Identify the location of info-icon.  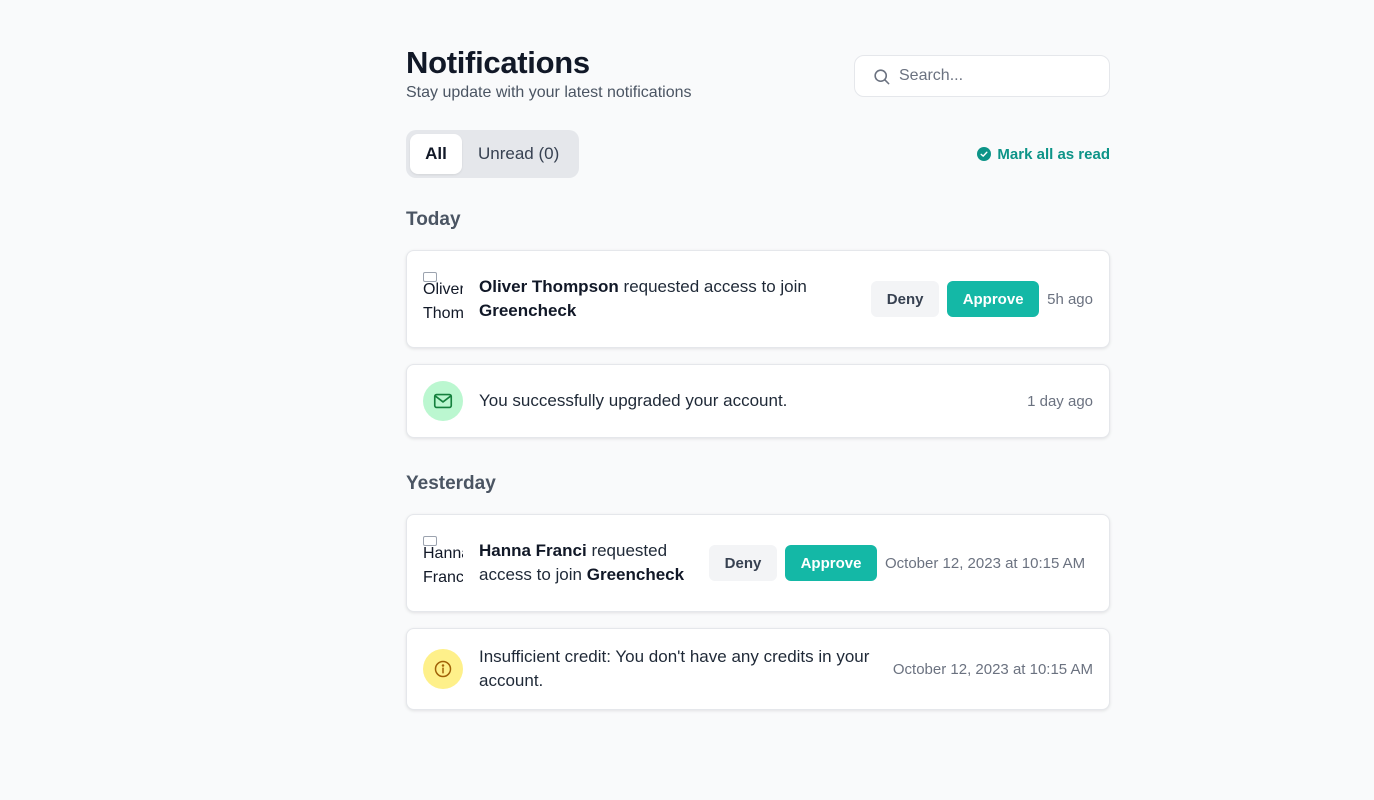
(443, 669).